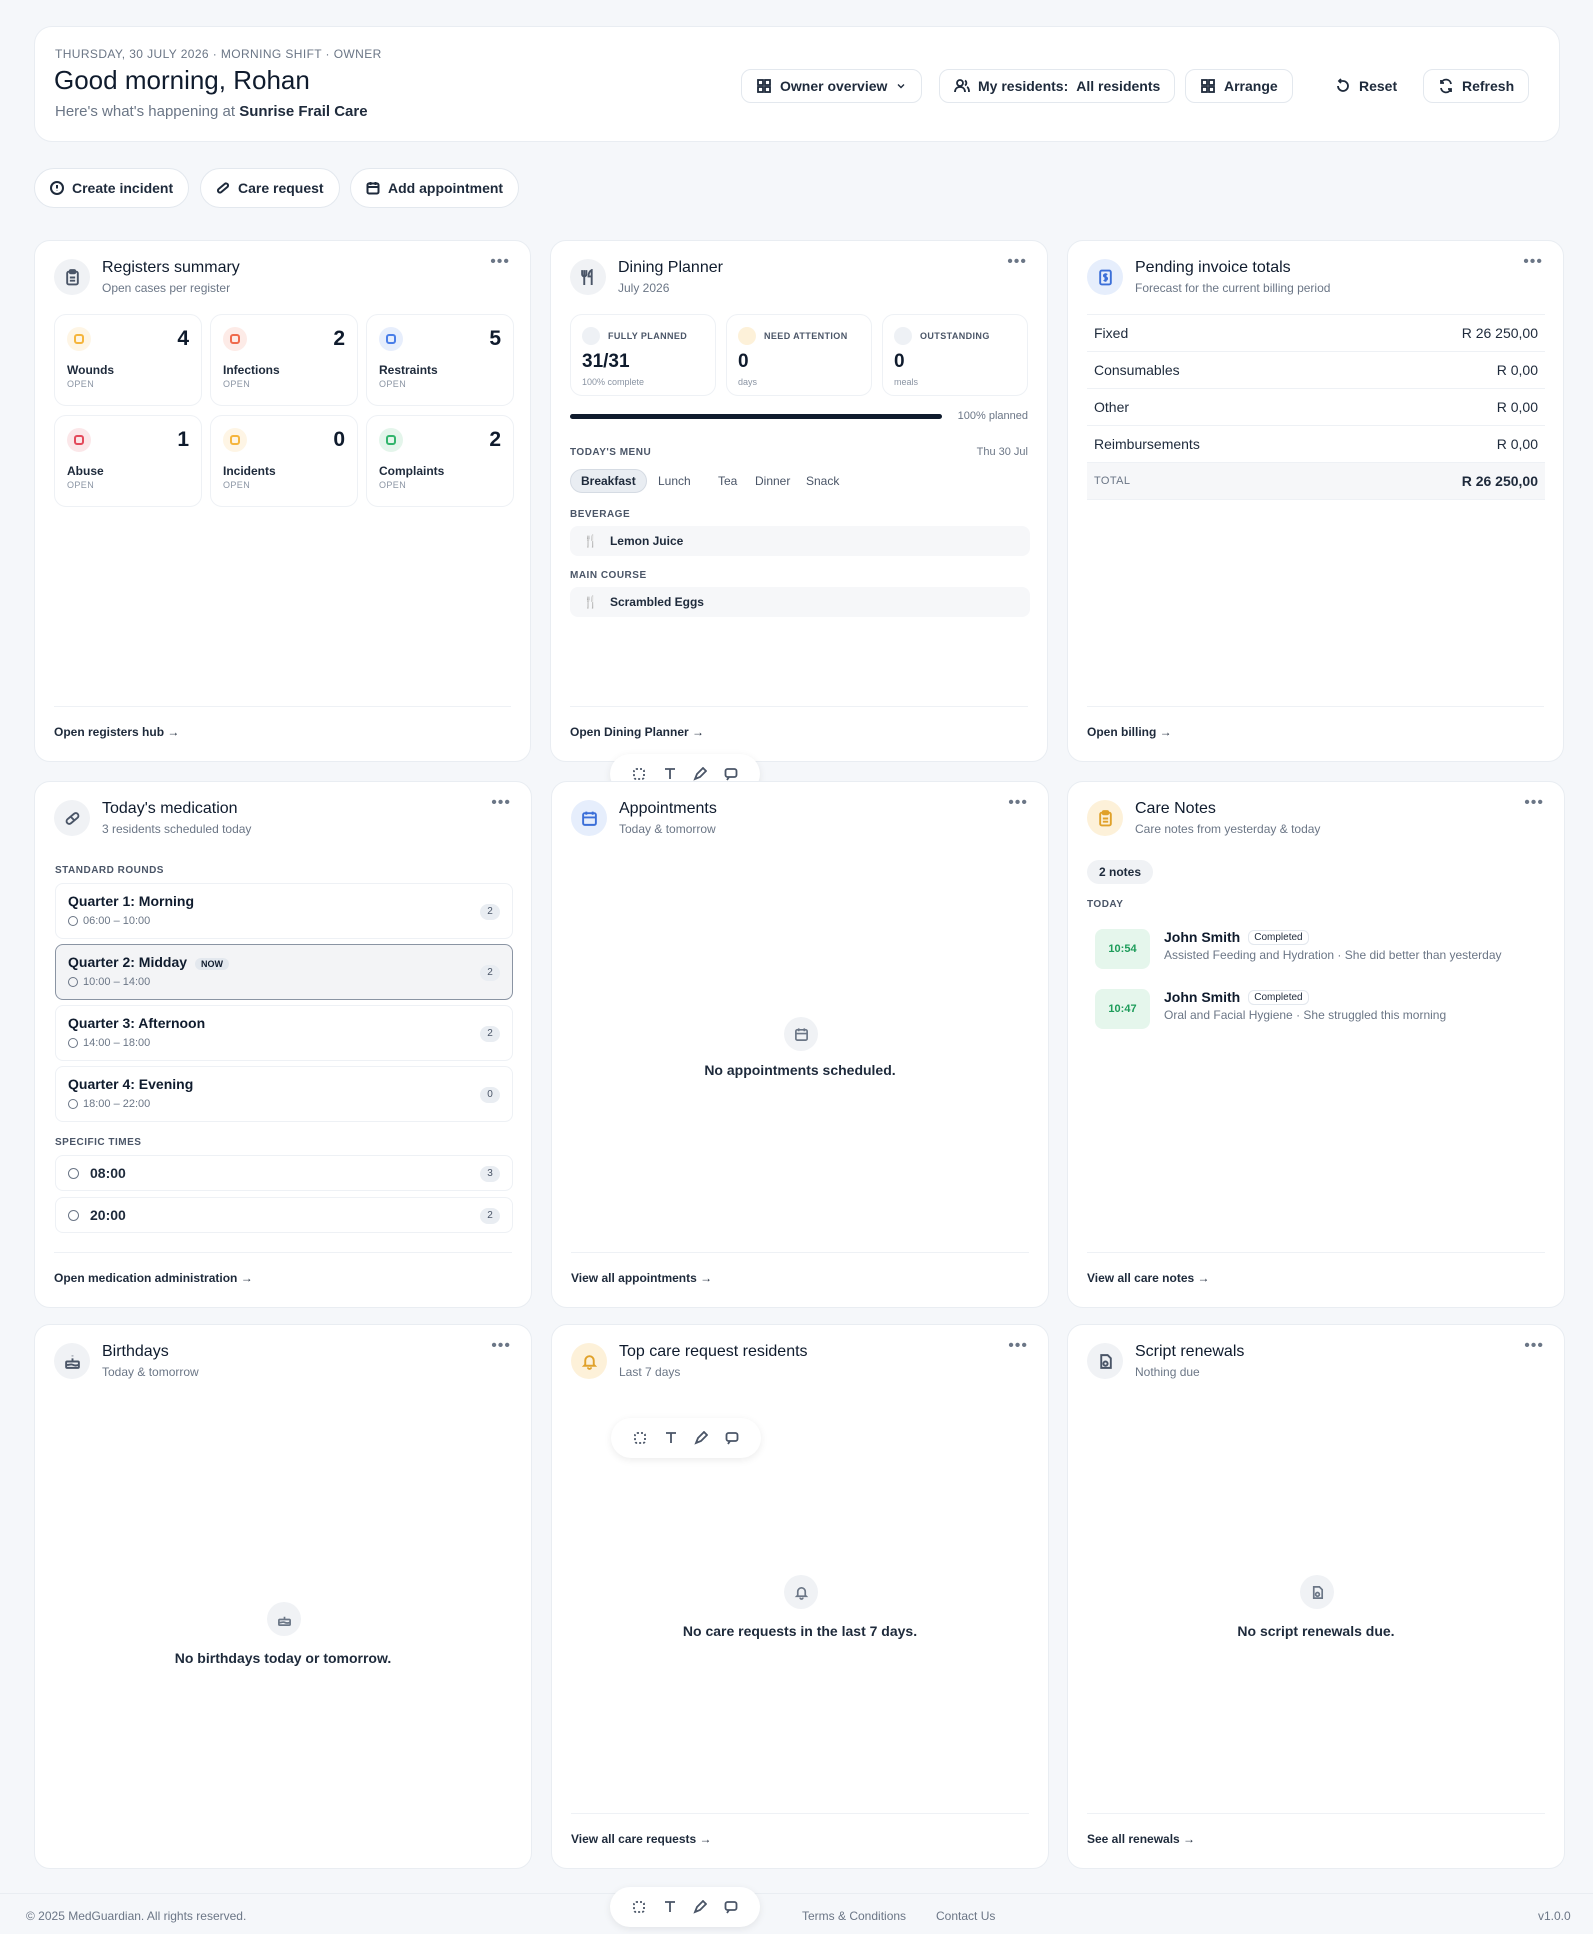  Describe the element at coordinates (435, 188) in the screenshot. I see `add-appointment-button: Add appointment` at that location.